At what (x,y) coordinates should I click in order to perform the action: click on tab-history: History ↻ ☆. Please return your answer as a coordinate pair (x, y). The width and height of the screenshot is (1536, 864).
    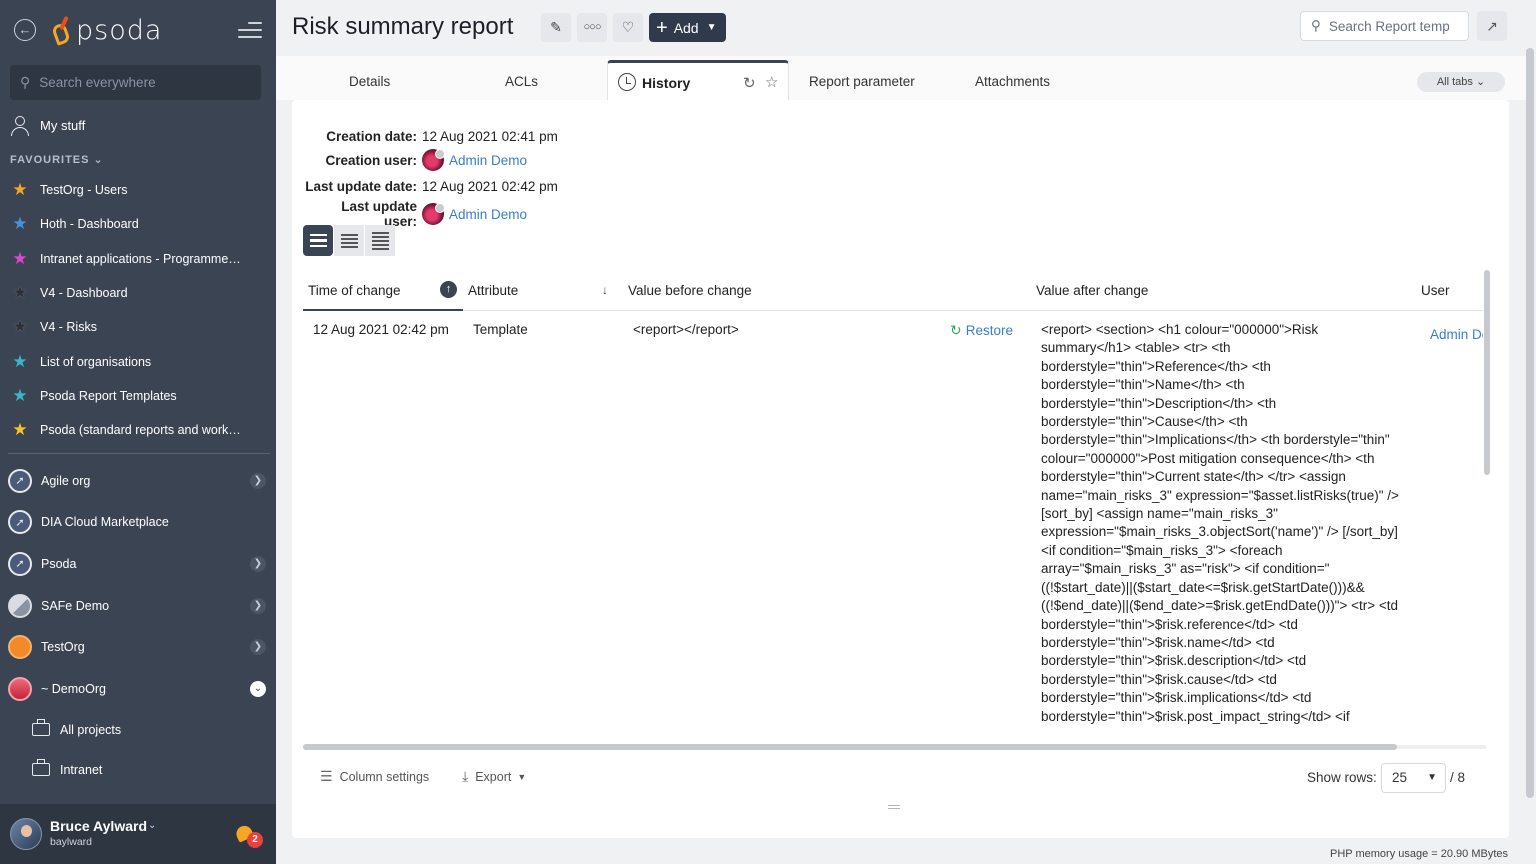
    Looking at the image, I should click on (698, 80).